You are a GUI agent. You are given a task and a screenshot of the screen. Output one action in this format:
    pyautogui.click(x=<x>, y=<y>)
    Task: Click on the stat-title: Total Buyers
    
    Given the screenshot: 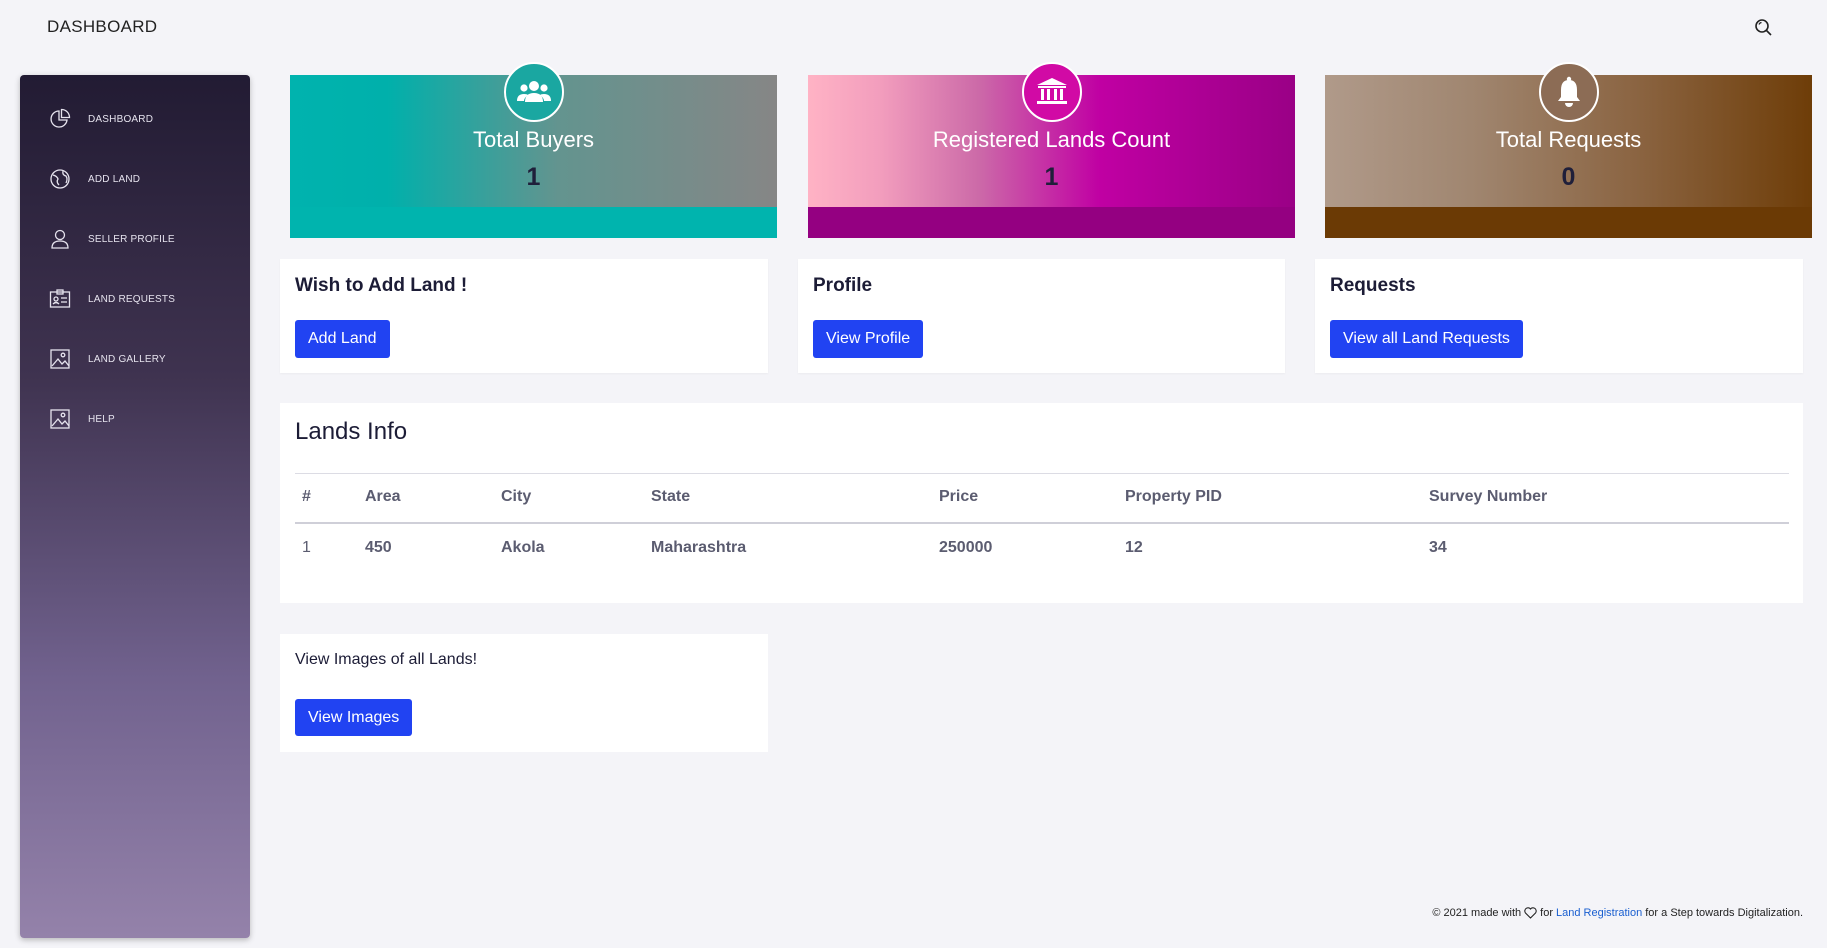 What is the action you would take?
    pyautogui.click(x=533, y=139)
    